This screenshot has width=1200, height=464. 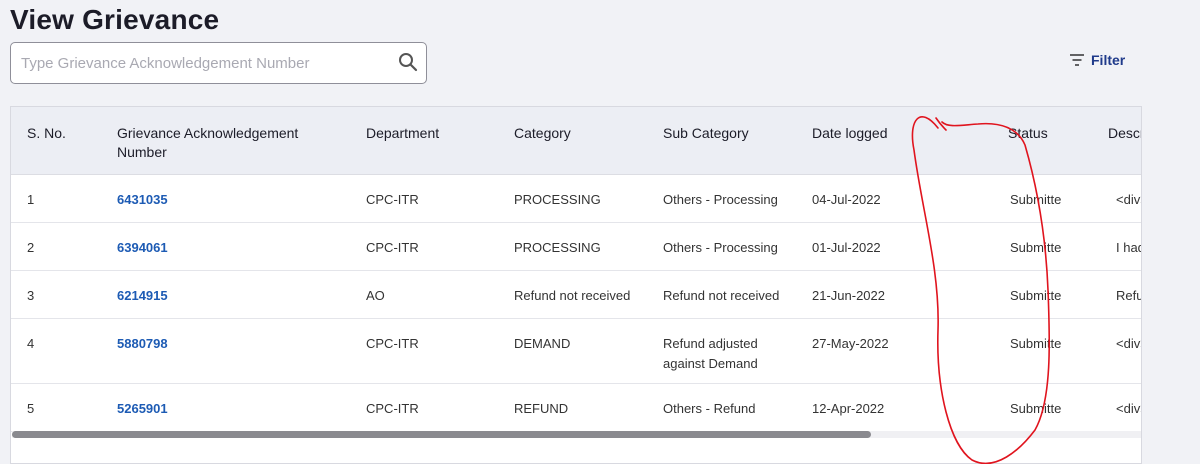 I want to click on cell-date-logged: 12-Apr-2022, so click(x=886, y=407).